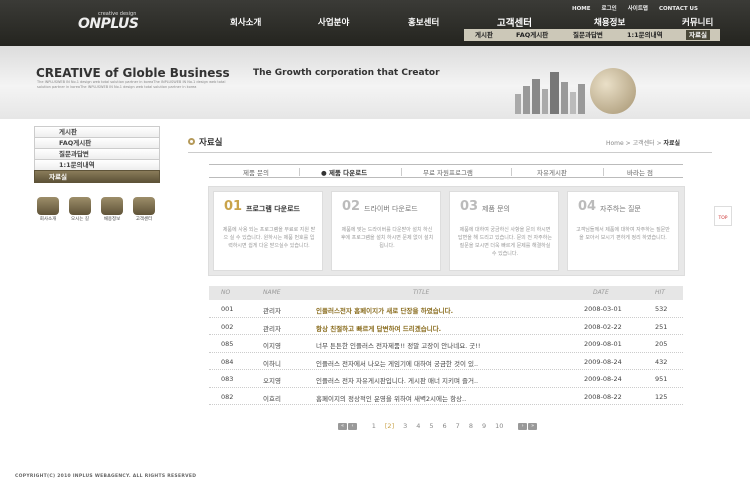  I want to click on tab-free-program: 무료 자원프로그램, so click(448, 172).